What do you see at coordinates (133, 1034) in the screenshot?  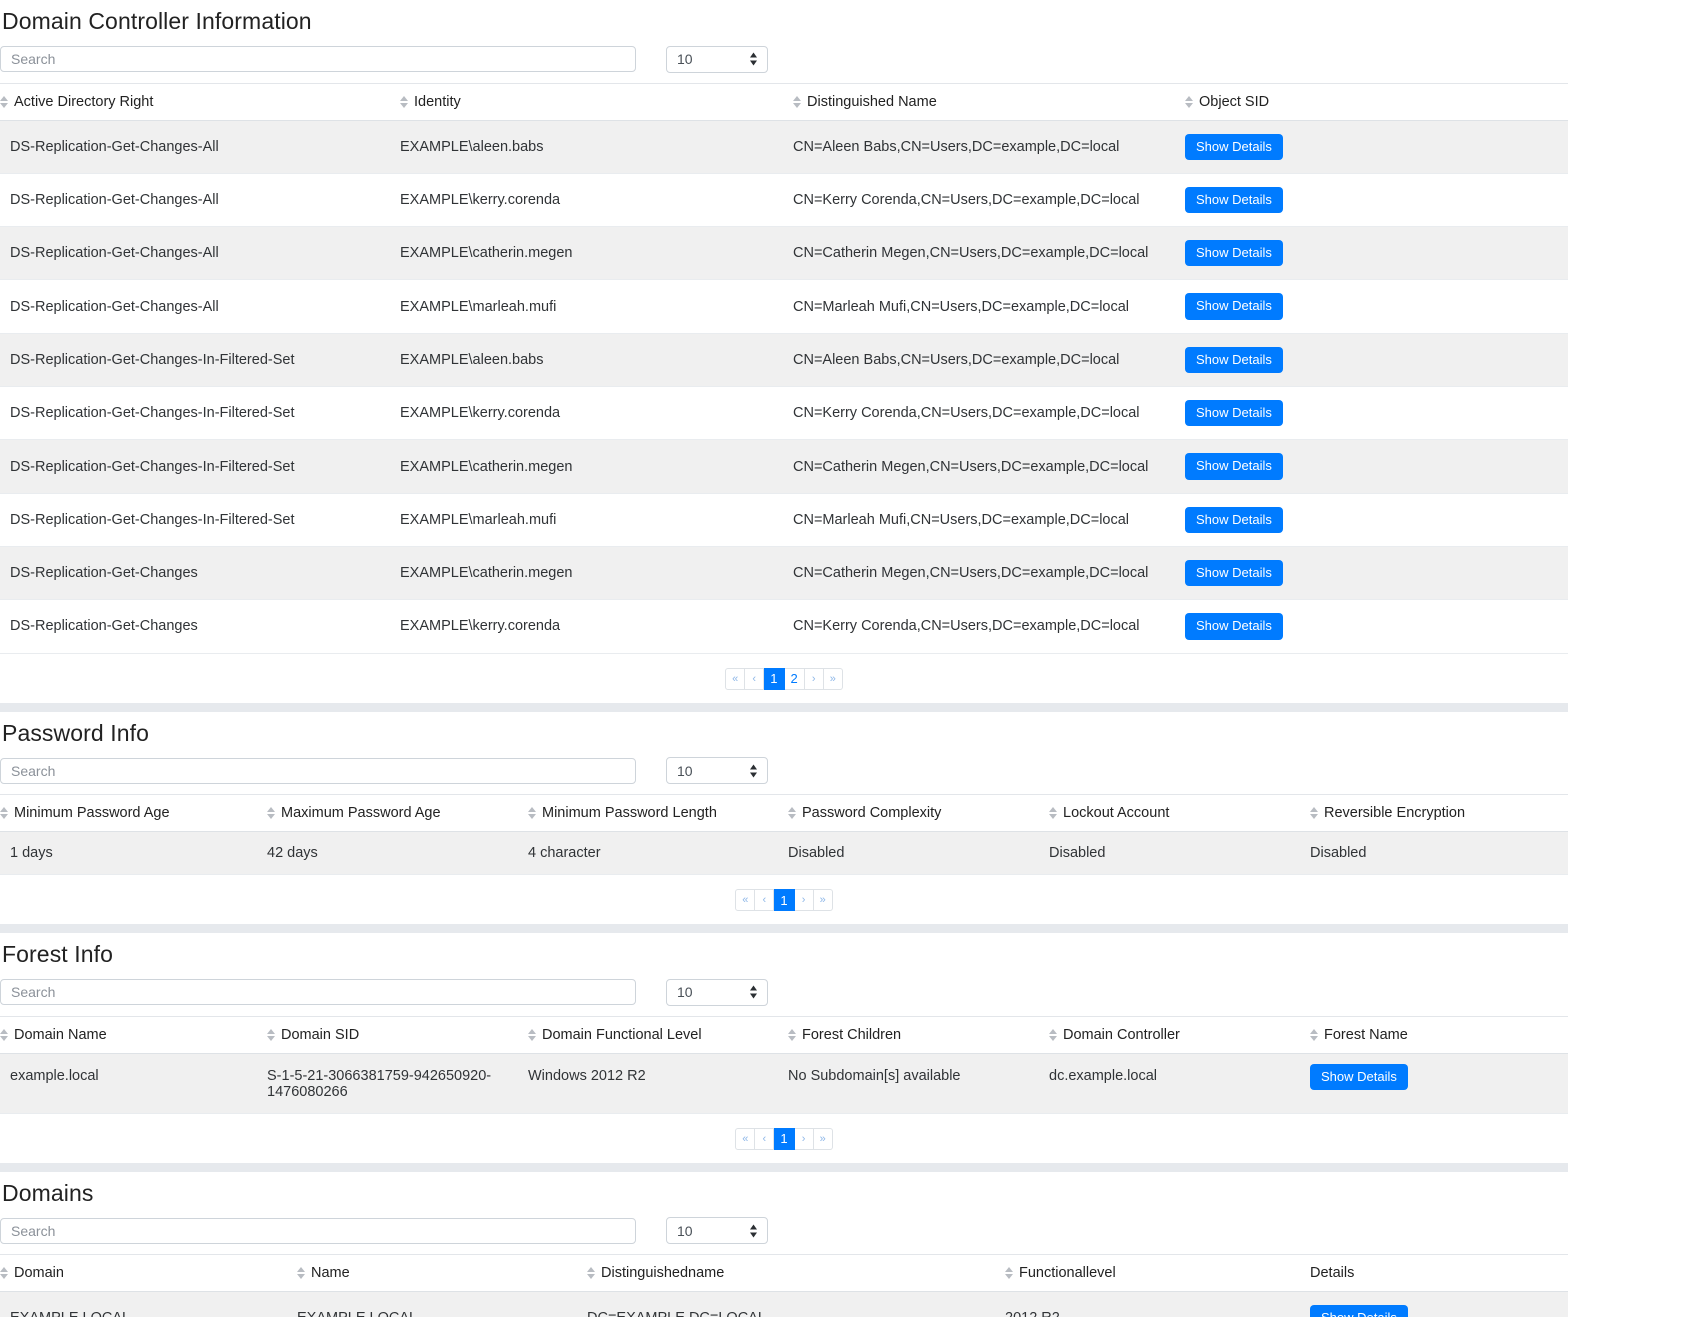 I see `column-header-domain-name: Domain Name` at bounding box center [133, 1034].